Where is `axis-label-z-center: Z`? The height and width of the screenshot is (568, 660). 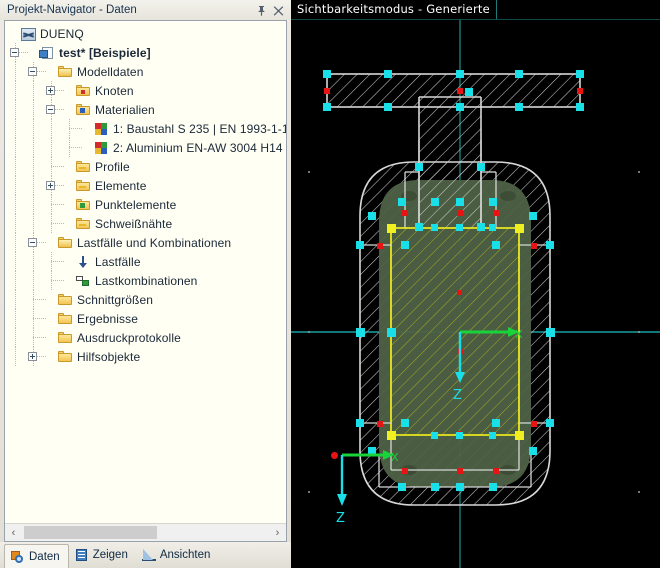
axis-label-z-center: Z is located at coordinates (457, 395).